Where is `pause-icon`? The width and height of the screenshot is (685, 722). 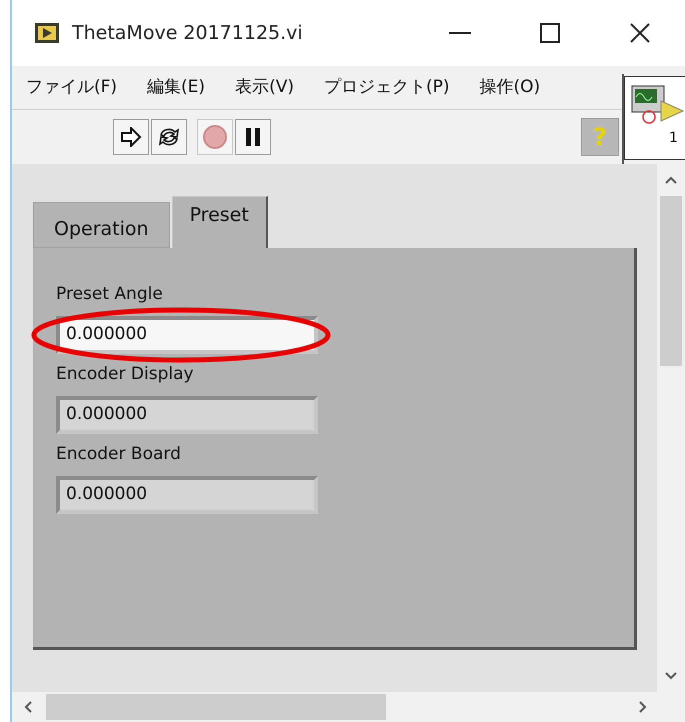 pause-icon is located at coordinates (253, 137).